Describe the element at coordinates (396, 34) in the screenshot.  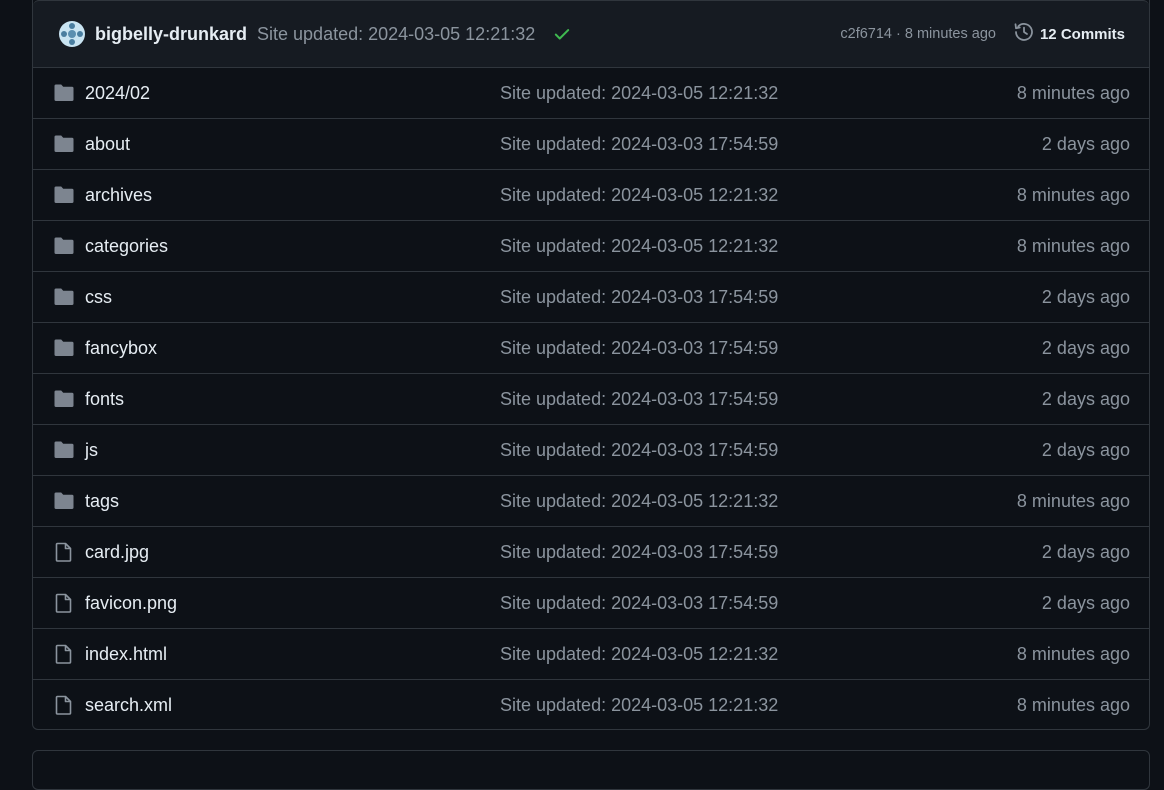
I see `commit-message: Site updated: 2024-03-05 12:21:32` at that location.